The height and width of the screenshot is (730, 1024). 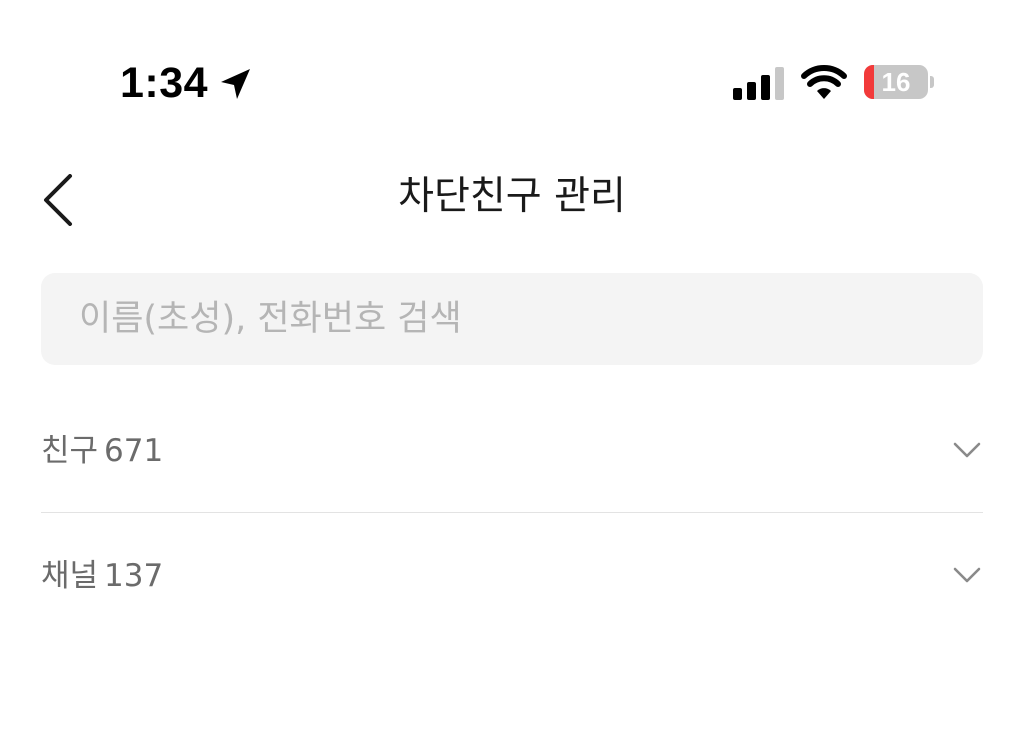 I want to click on wifi-icon, so click(x=824, y=82).